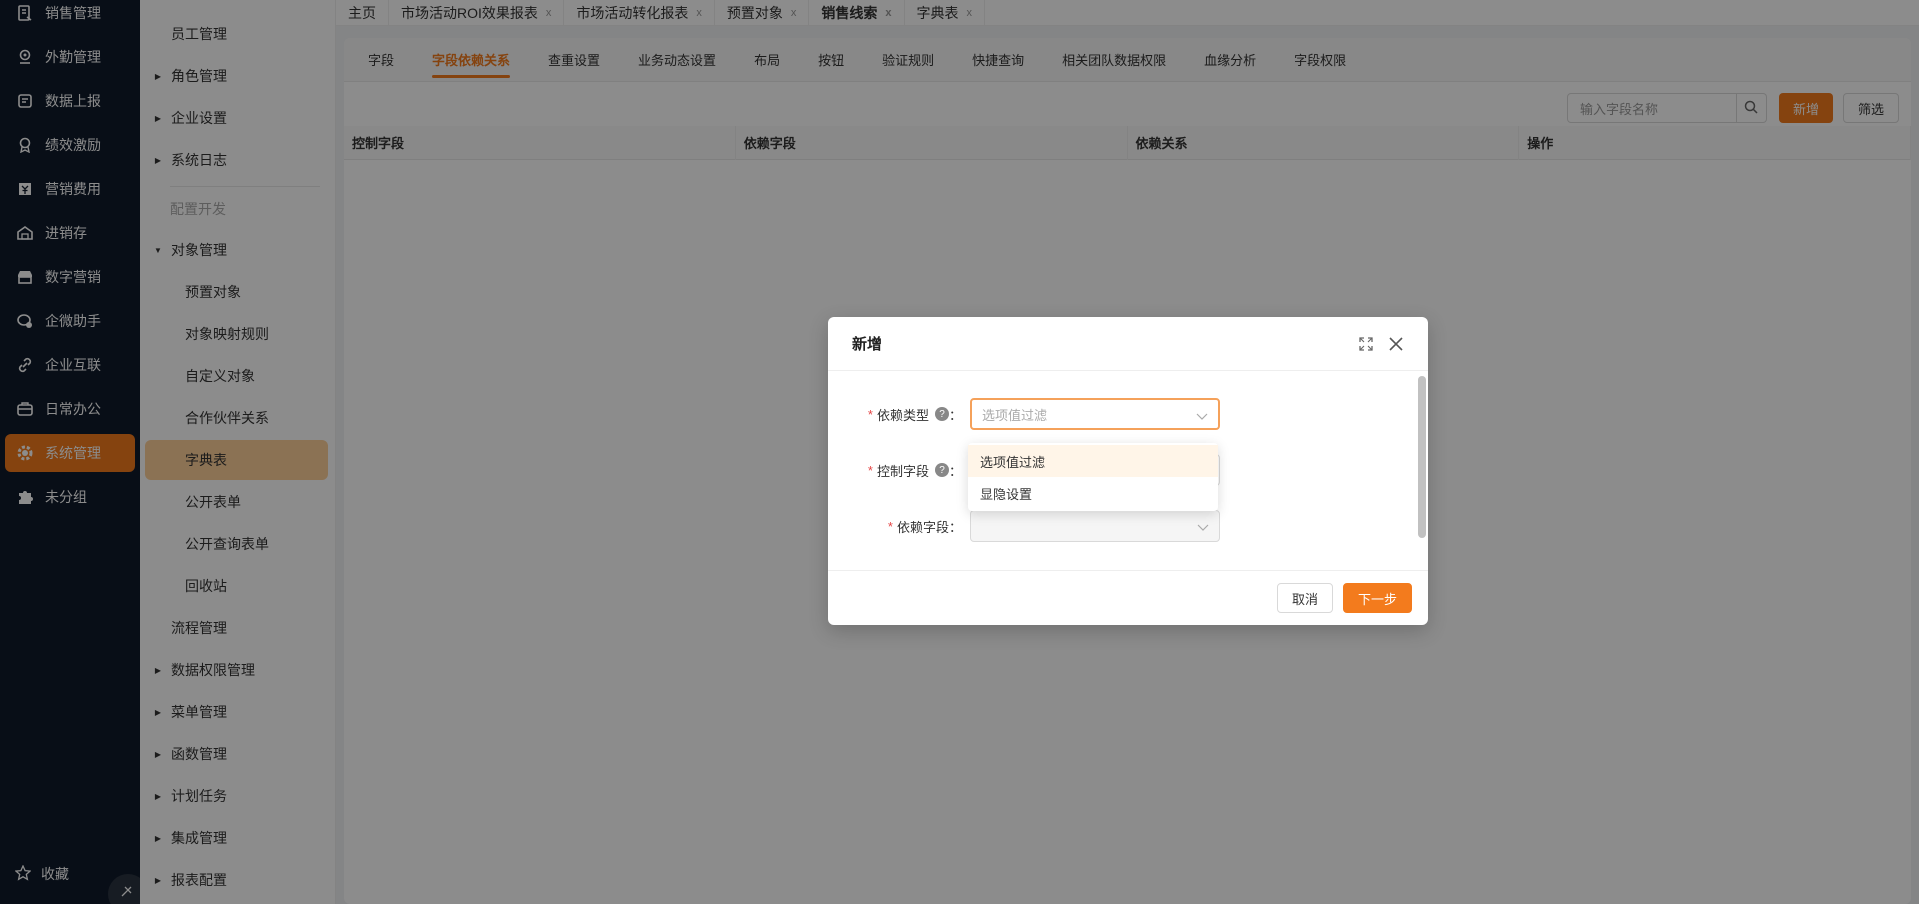 This screenshot has height=904, width=1919. I want to click on next-button: 下一步, so click(1377, 598).